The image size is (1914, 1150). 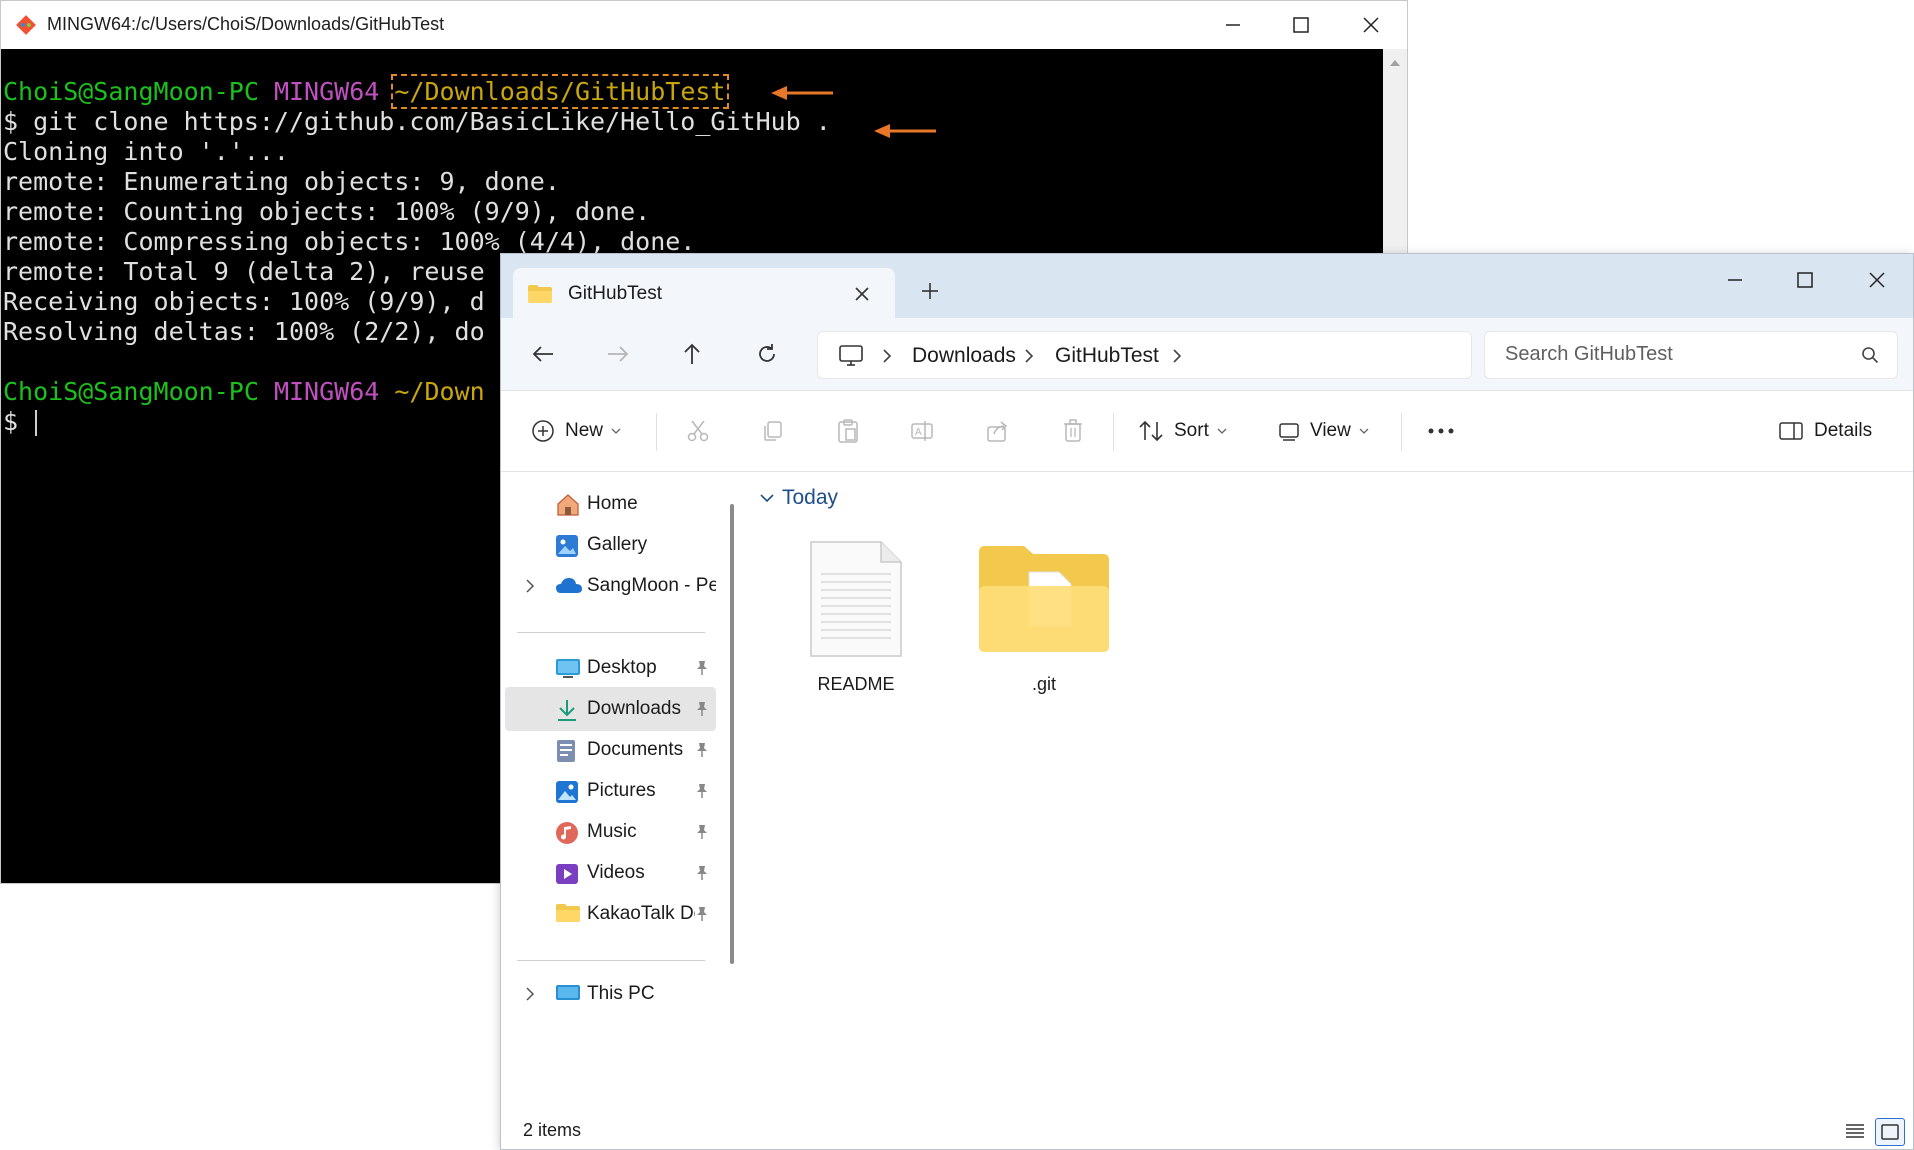 What do you see at coordinates (799, 498) in the screenshot?
I see `group-header-today: Today` at bounding box center [799, 498].